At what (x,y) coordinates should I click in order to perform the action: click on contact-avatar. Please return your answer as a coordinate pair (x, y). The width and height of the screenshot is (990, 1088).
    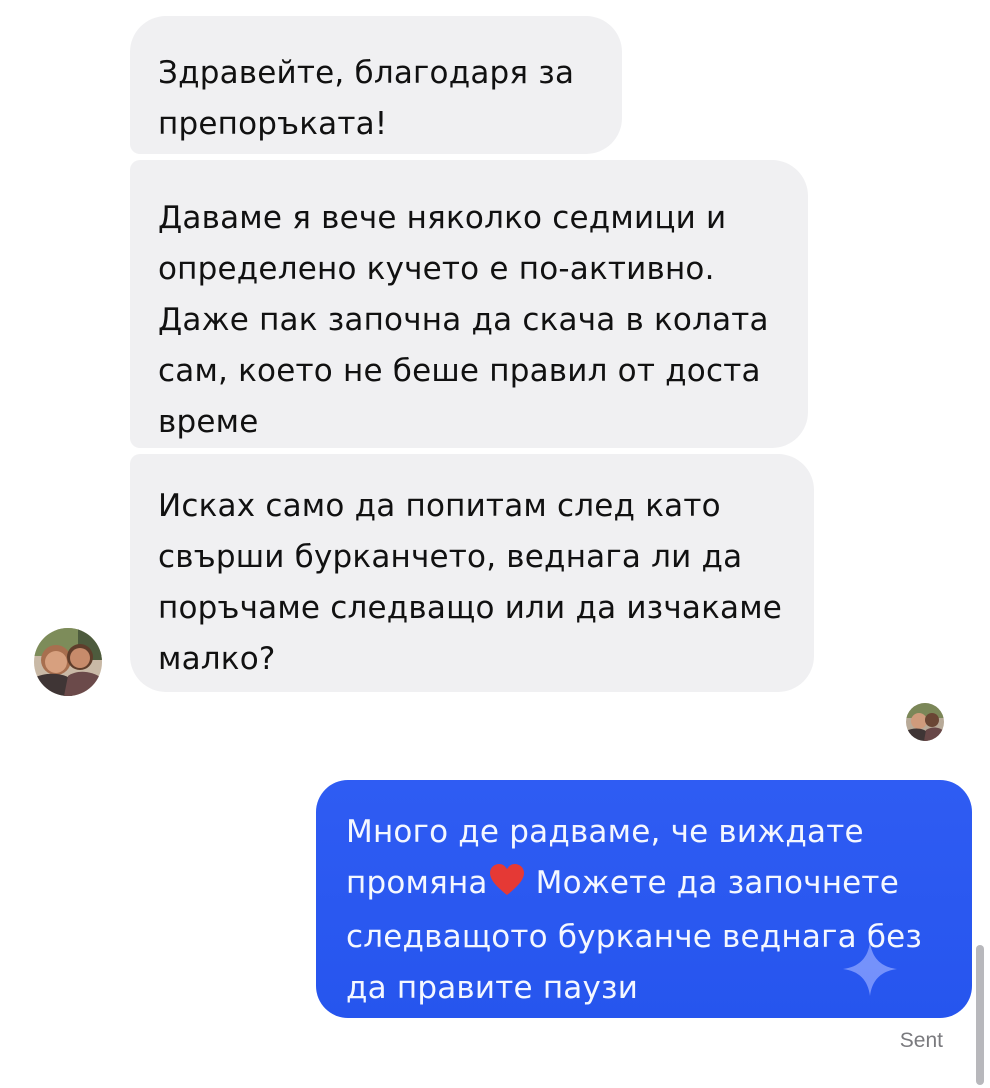
    Looking at the image, I should click on (68, 662).